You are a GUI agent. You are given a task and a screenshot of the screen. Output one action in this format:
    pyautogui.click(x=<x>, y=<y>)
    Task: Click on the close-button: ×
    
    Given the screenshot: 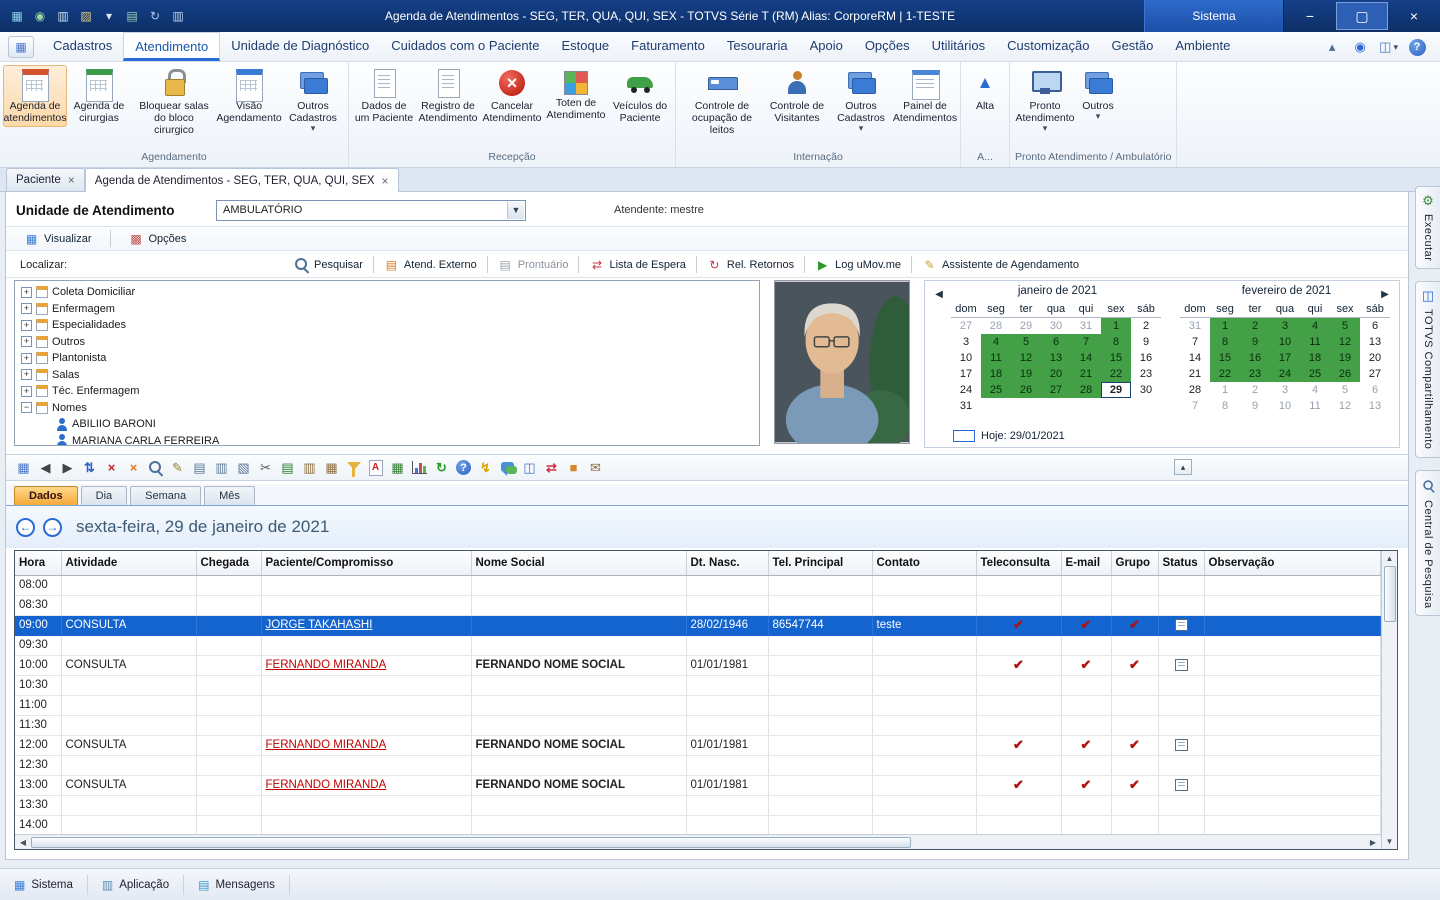 What is the action you would take?
    pyautogui.click(x=1414, y=16)
    